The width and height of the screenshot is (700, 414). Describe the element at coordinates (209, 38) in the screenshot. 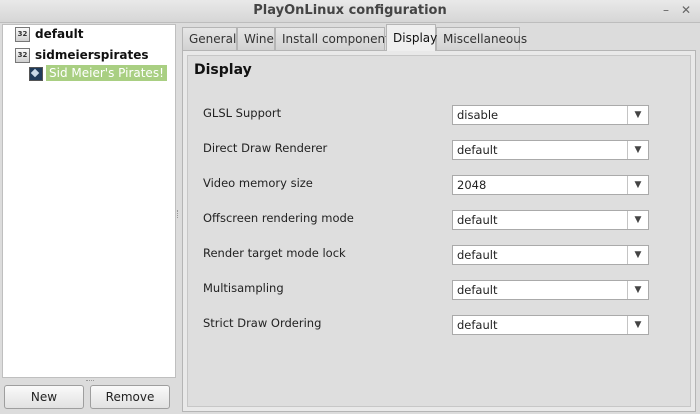

I see `tab-general: General` at that location.